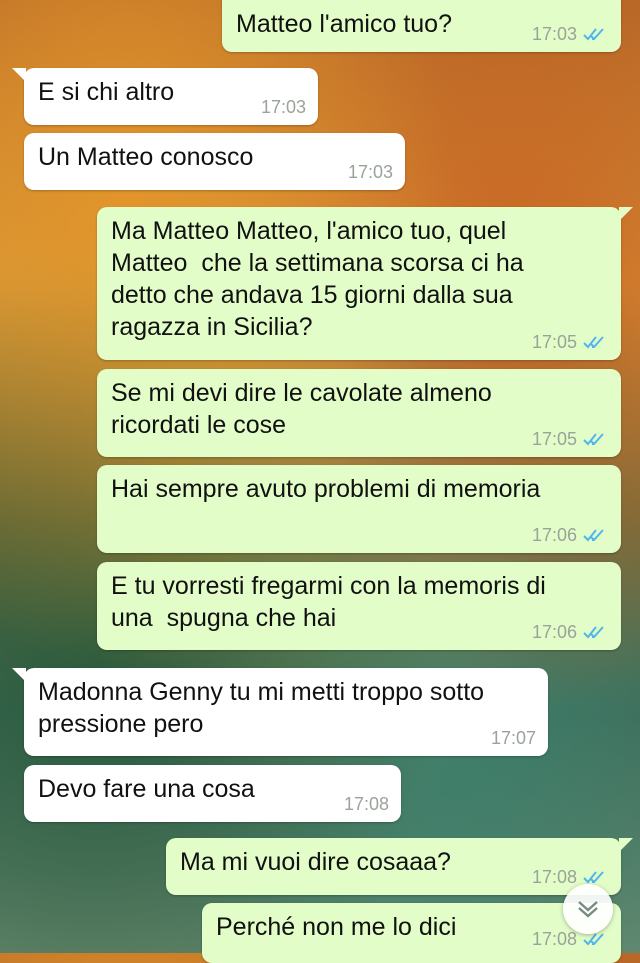 The height and width of the screenshot is (963, 640). I want to click on message-time: 17:07, so click(513, 738).